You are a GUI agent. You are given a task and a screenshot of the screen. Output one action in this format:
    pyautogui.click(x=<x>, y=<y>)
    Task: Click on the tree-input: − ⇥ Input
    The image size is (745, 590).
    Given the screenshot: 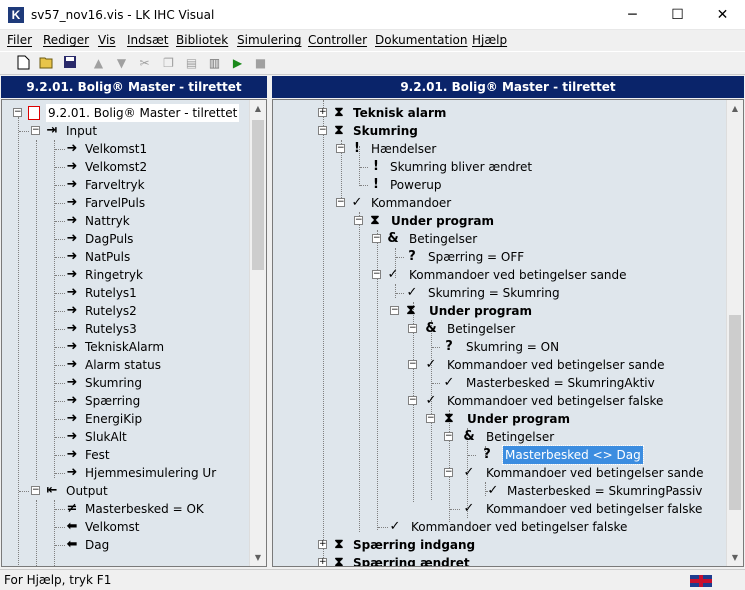 What is the action you would take?
    pyautogui.click(x=127, y=131)
    